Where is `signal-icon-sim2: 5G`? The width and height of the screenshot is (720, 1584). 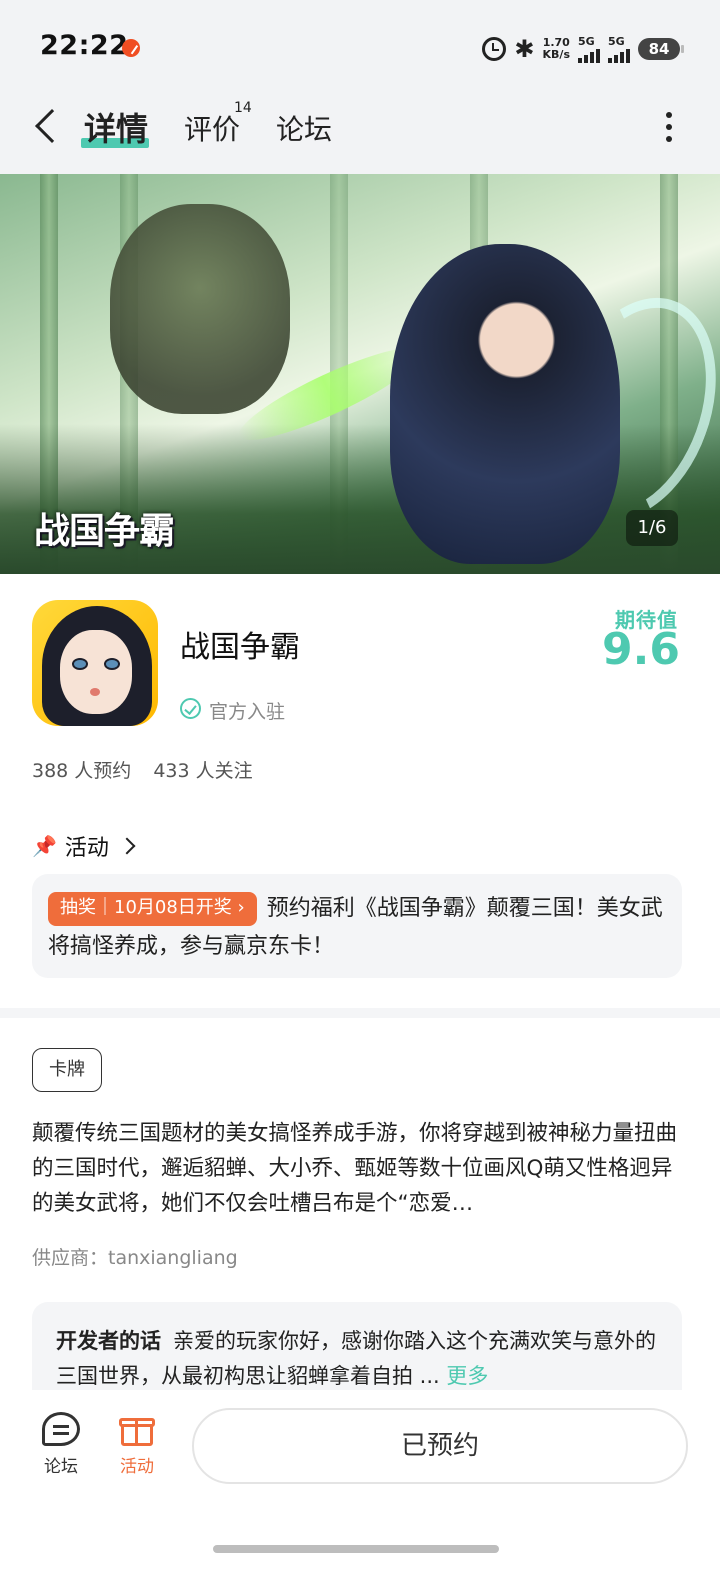 signal-icon-sim2: 5G is located at coordinates (619, 49).